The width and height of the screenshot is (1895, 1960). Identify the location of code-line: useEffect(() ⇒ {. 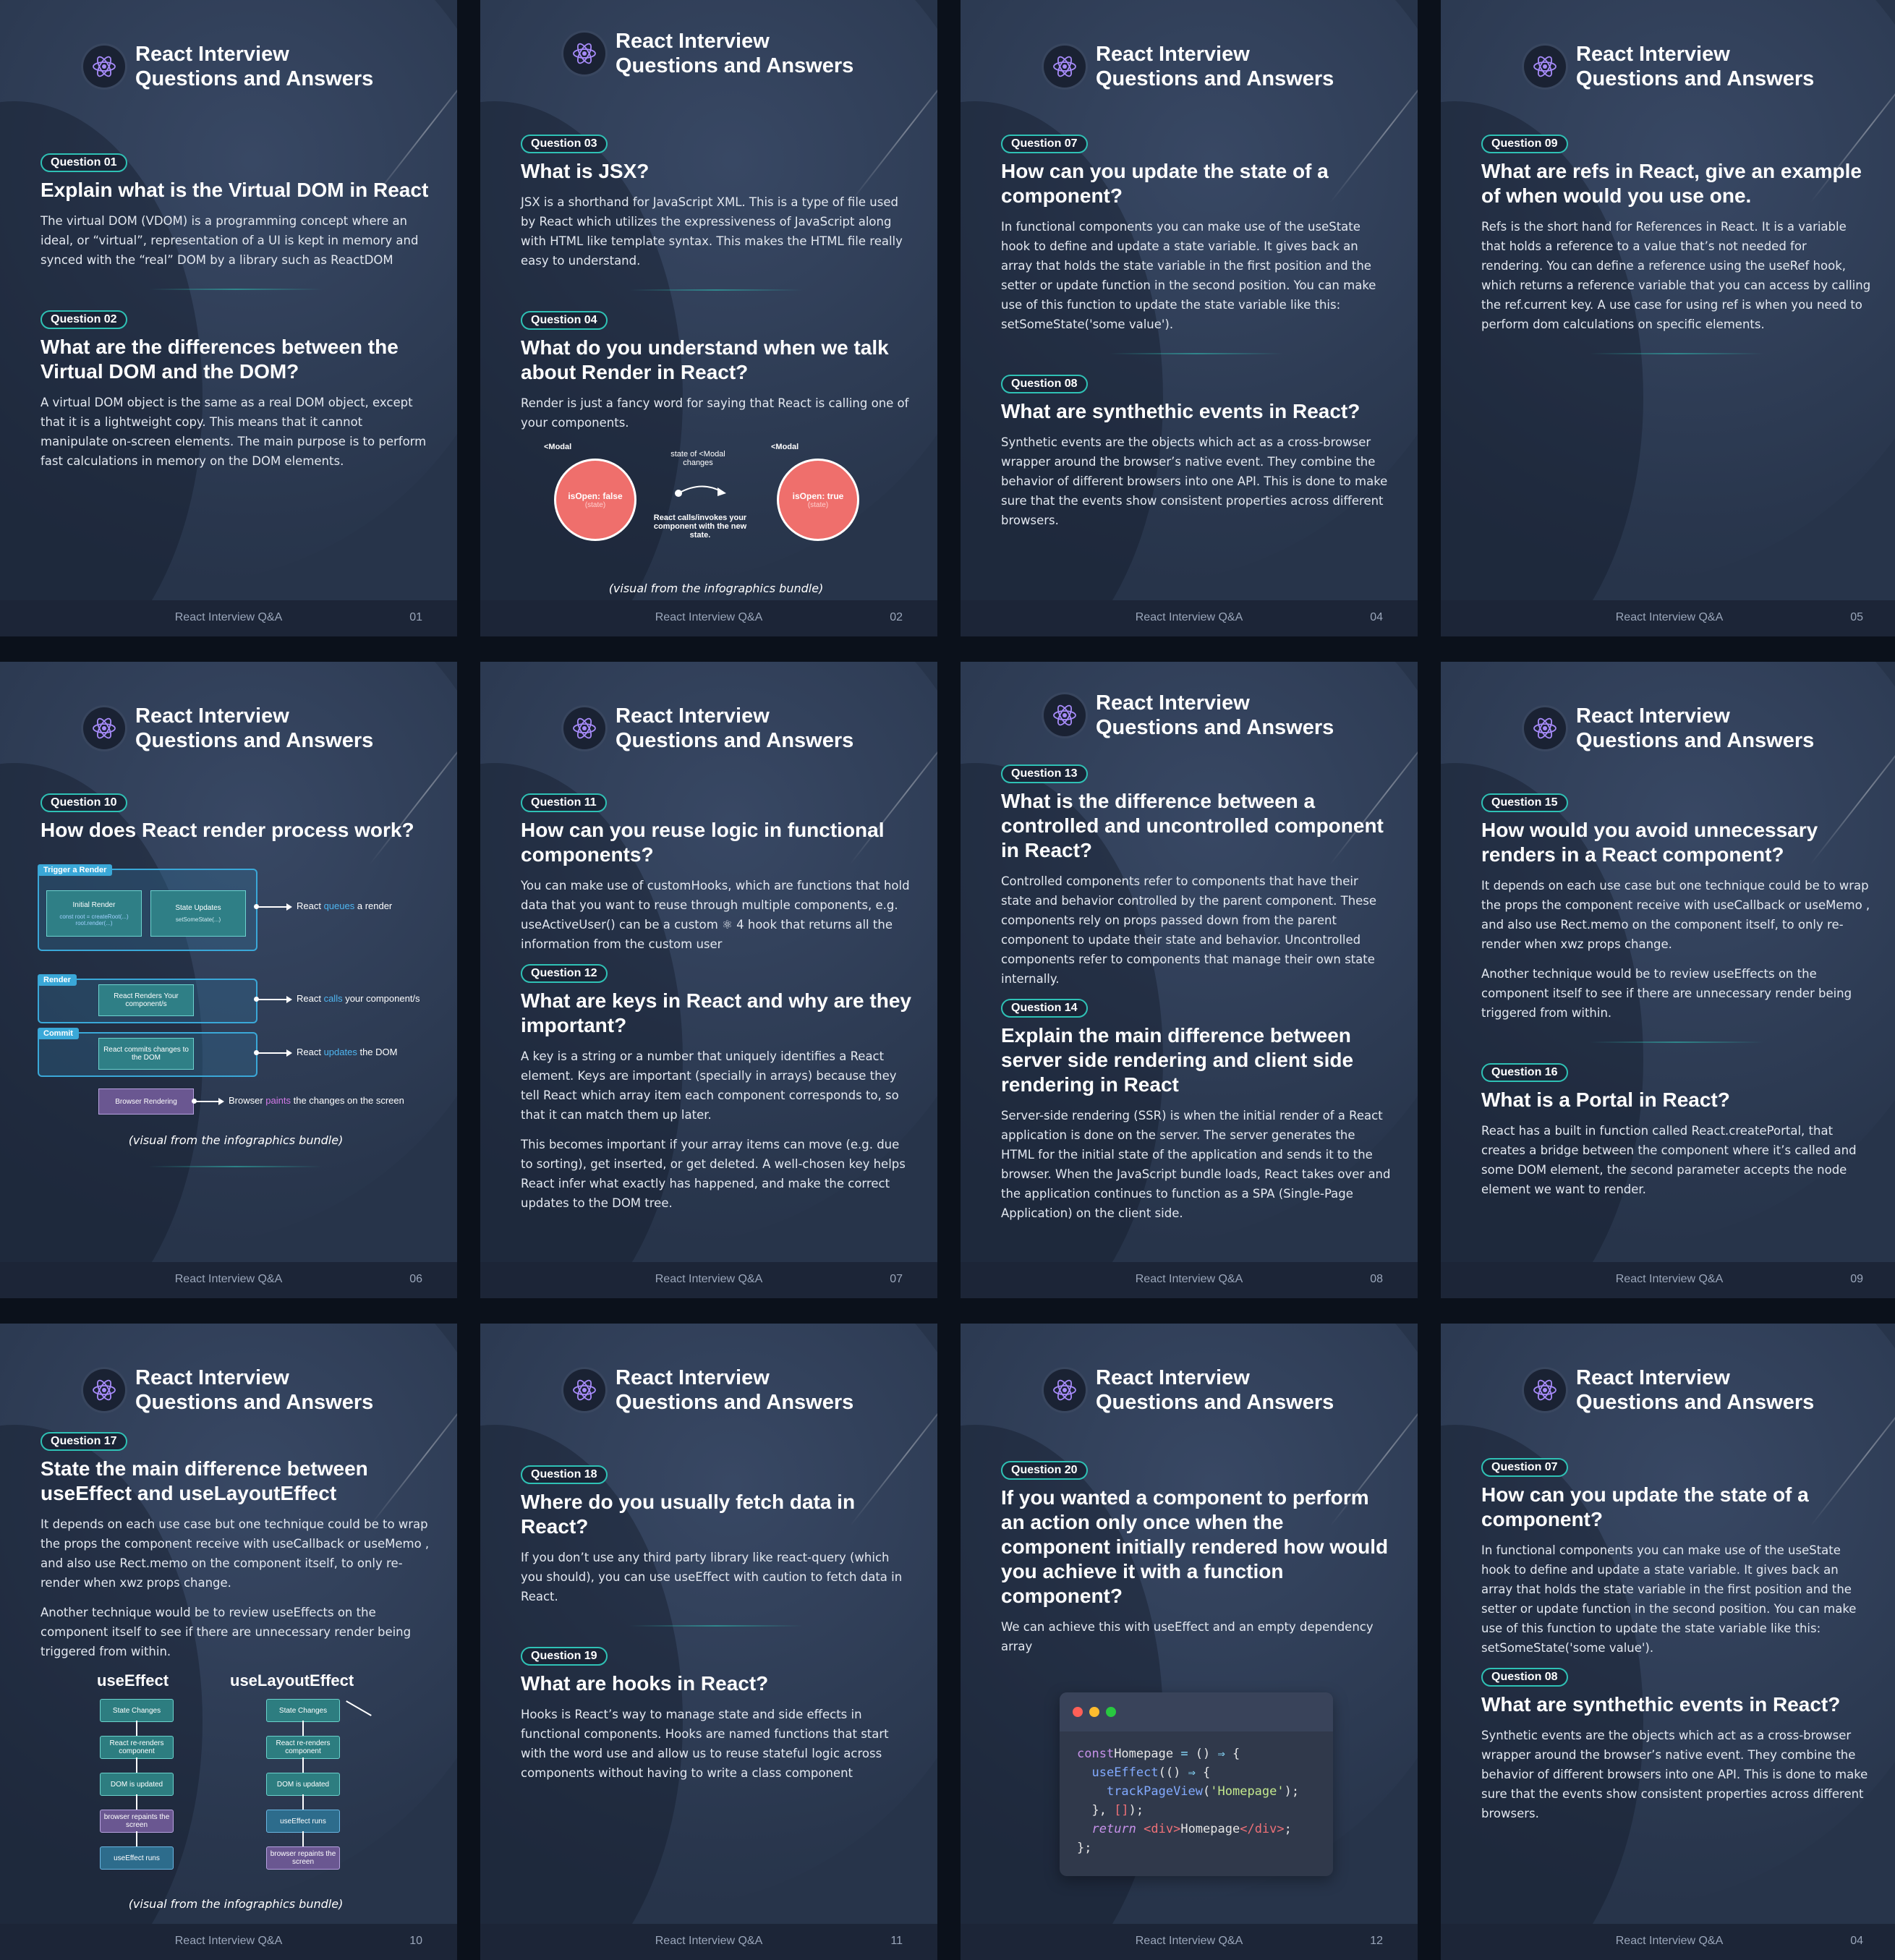
(1196, 1772).